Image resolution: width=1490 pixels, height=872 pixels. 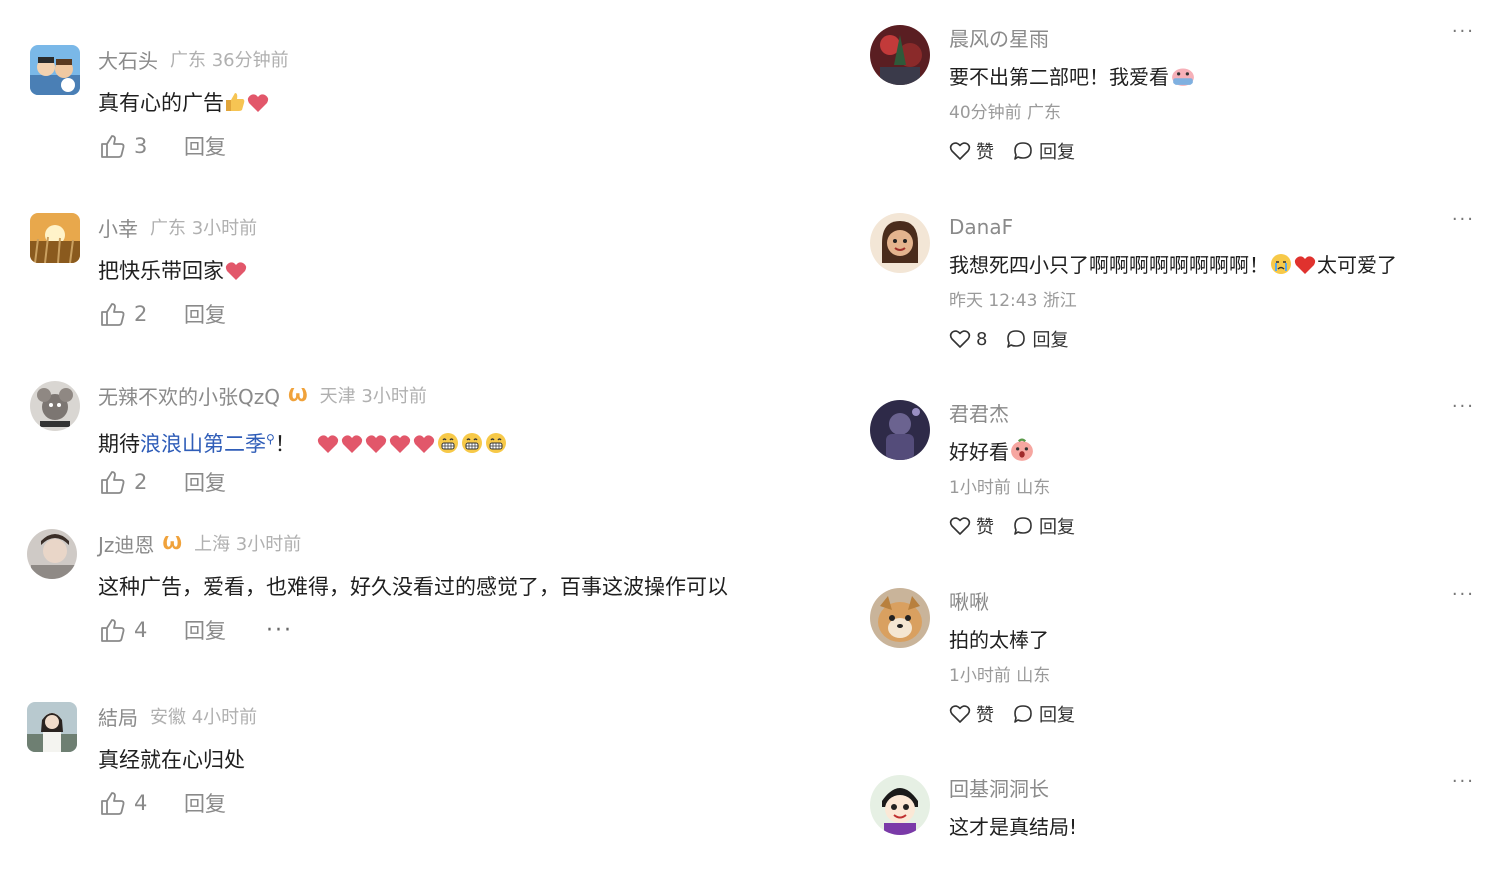 What do you see at coordinates (270, 439) in the screenshot?
I see `search-icon: ⚲` at bounding box center [270, 439].